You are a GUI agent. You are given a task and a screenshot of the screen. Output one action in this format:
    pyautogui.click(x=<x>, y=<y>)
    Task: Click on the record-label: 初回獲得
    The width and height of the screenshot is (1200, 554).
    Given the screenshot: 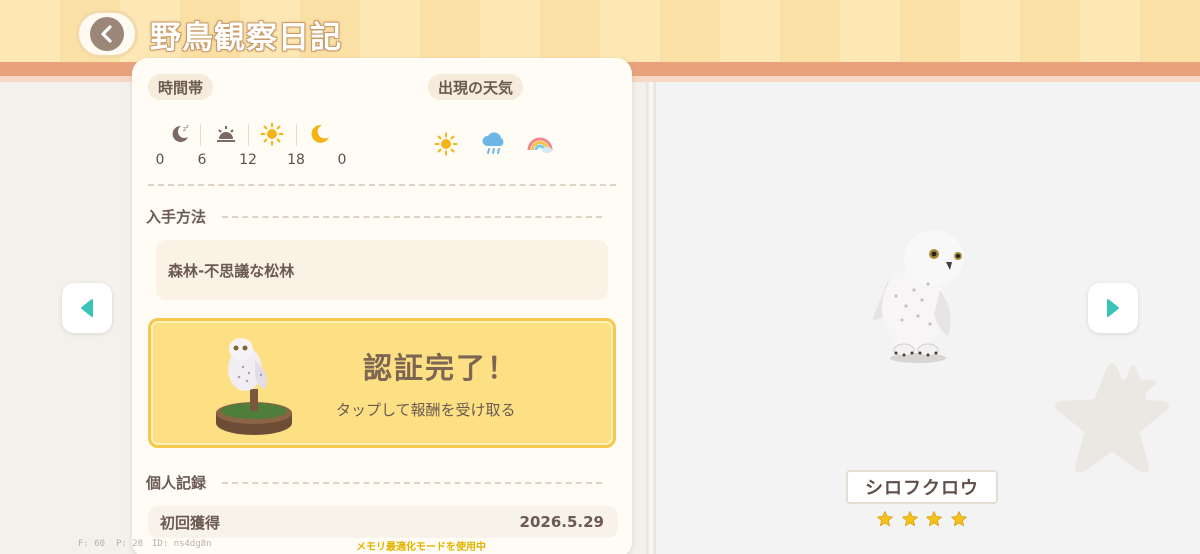 What is the action you would take?
    pyautogui.click(x=190, y=522)
    